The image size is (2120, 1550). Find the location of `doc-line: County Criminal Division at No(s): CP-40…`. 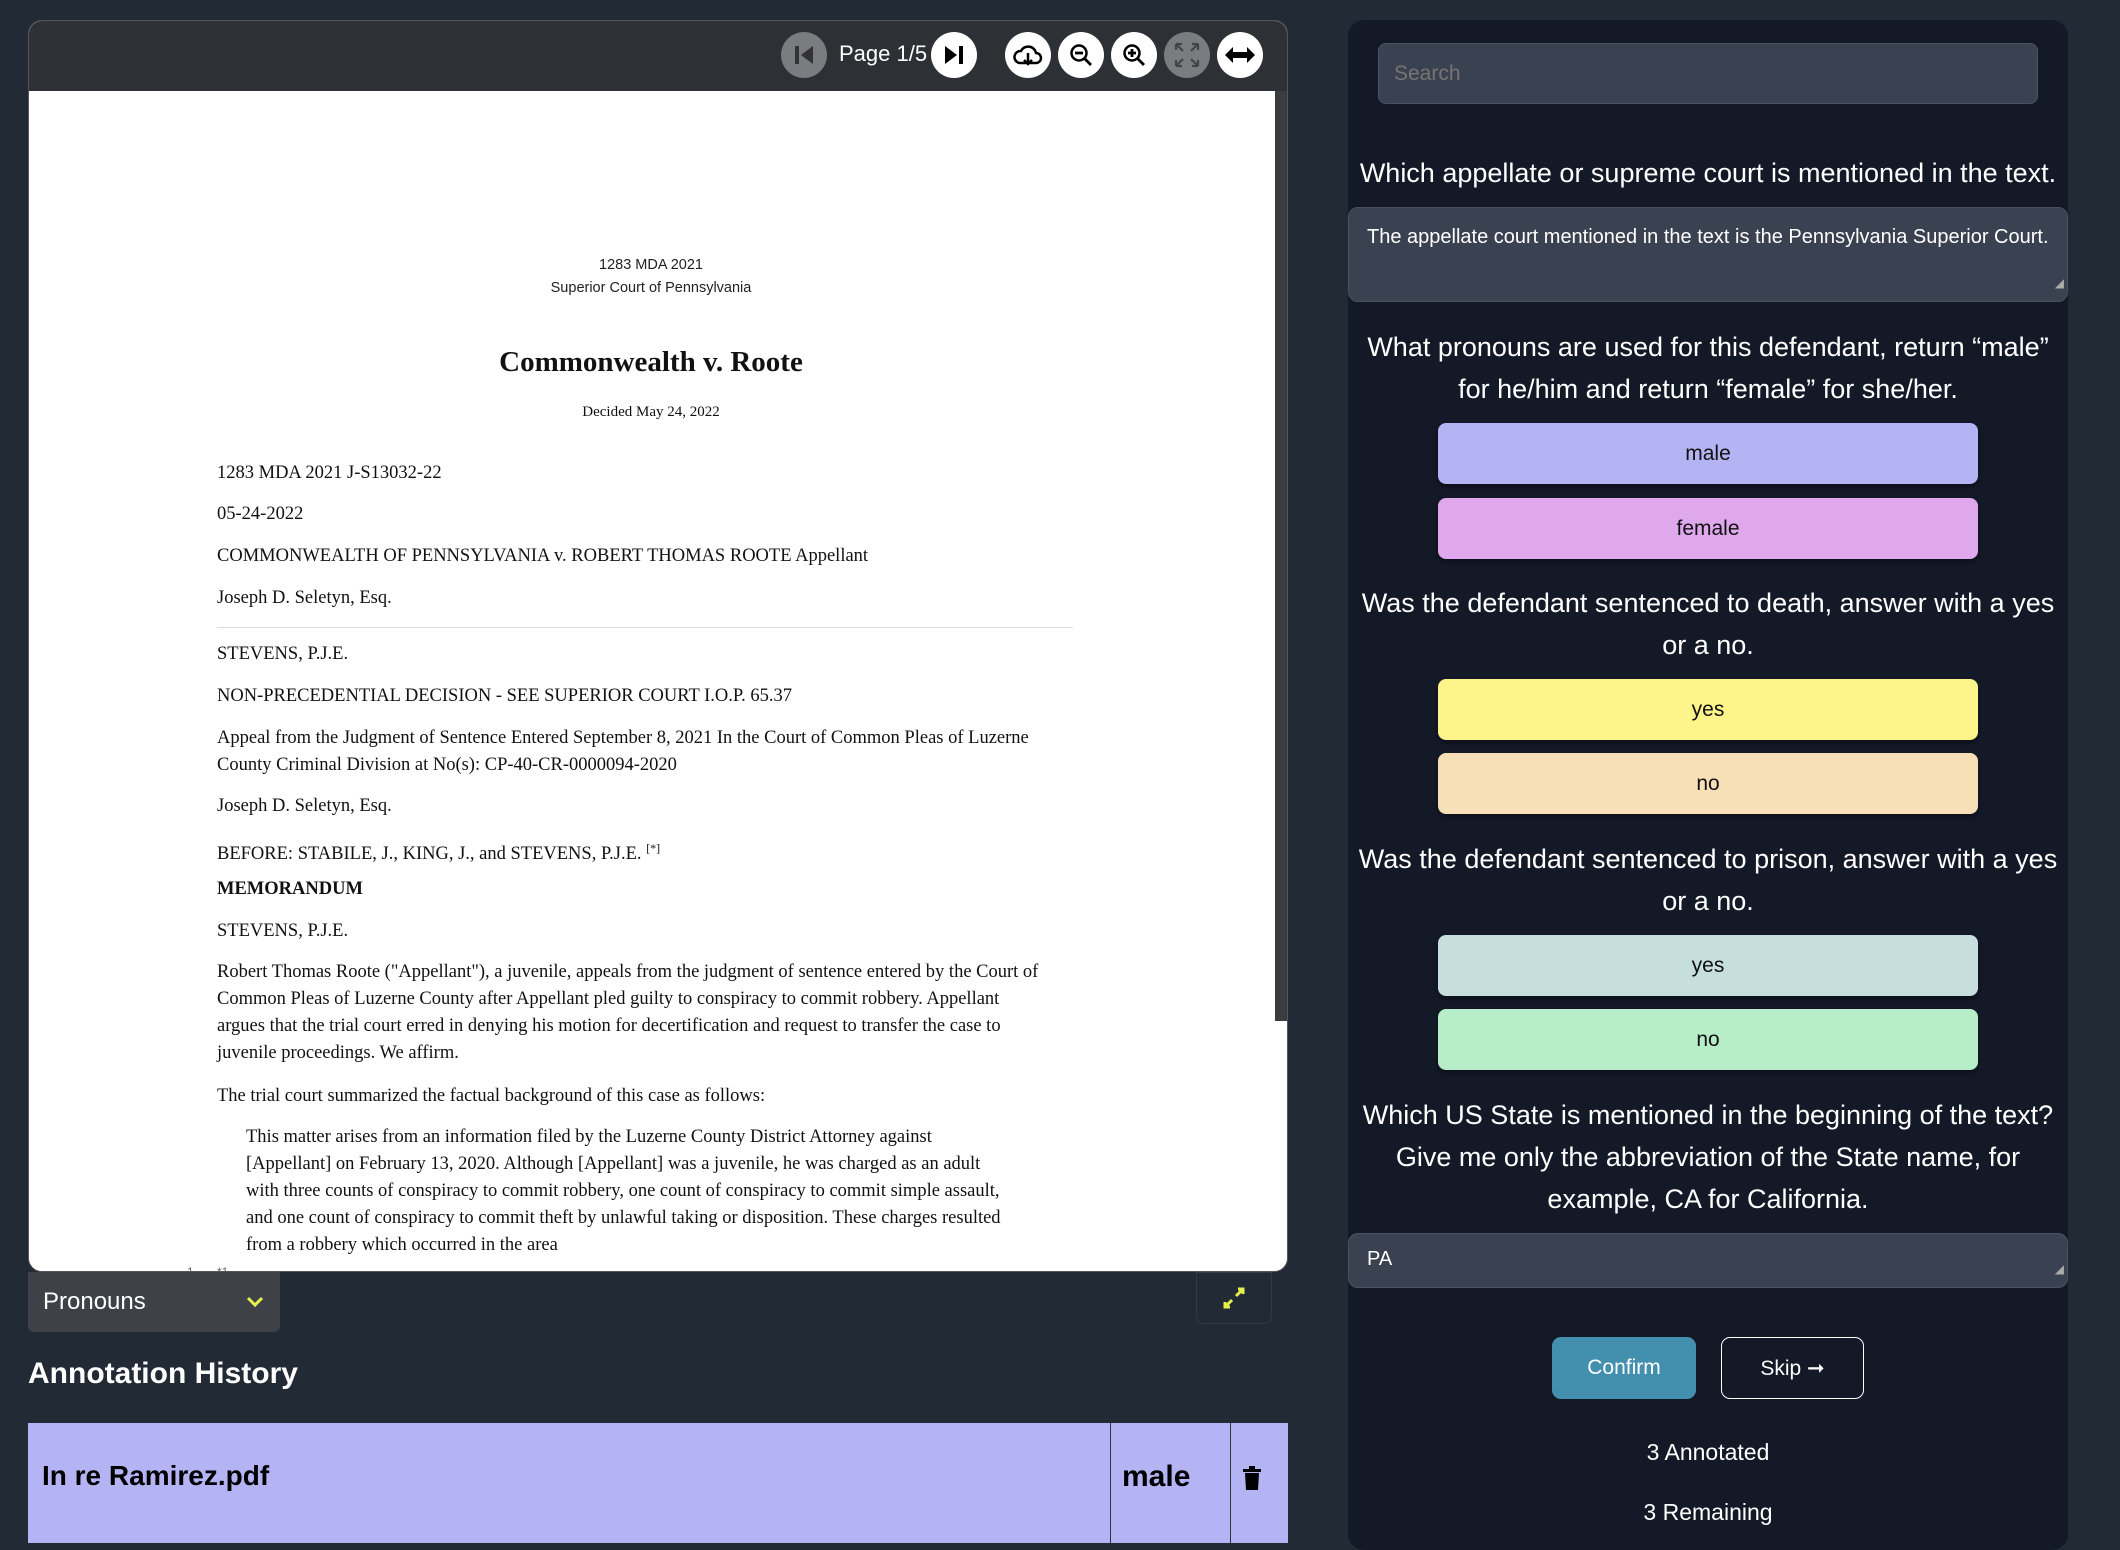

doc-line: County Criminal Division at No(s): CP-40… is located at coordinates (447, 765).